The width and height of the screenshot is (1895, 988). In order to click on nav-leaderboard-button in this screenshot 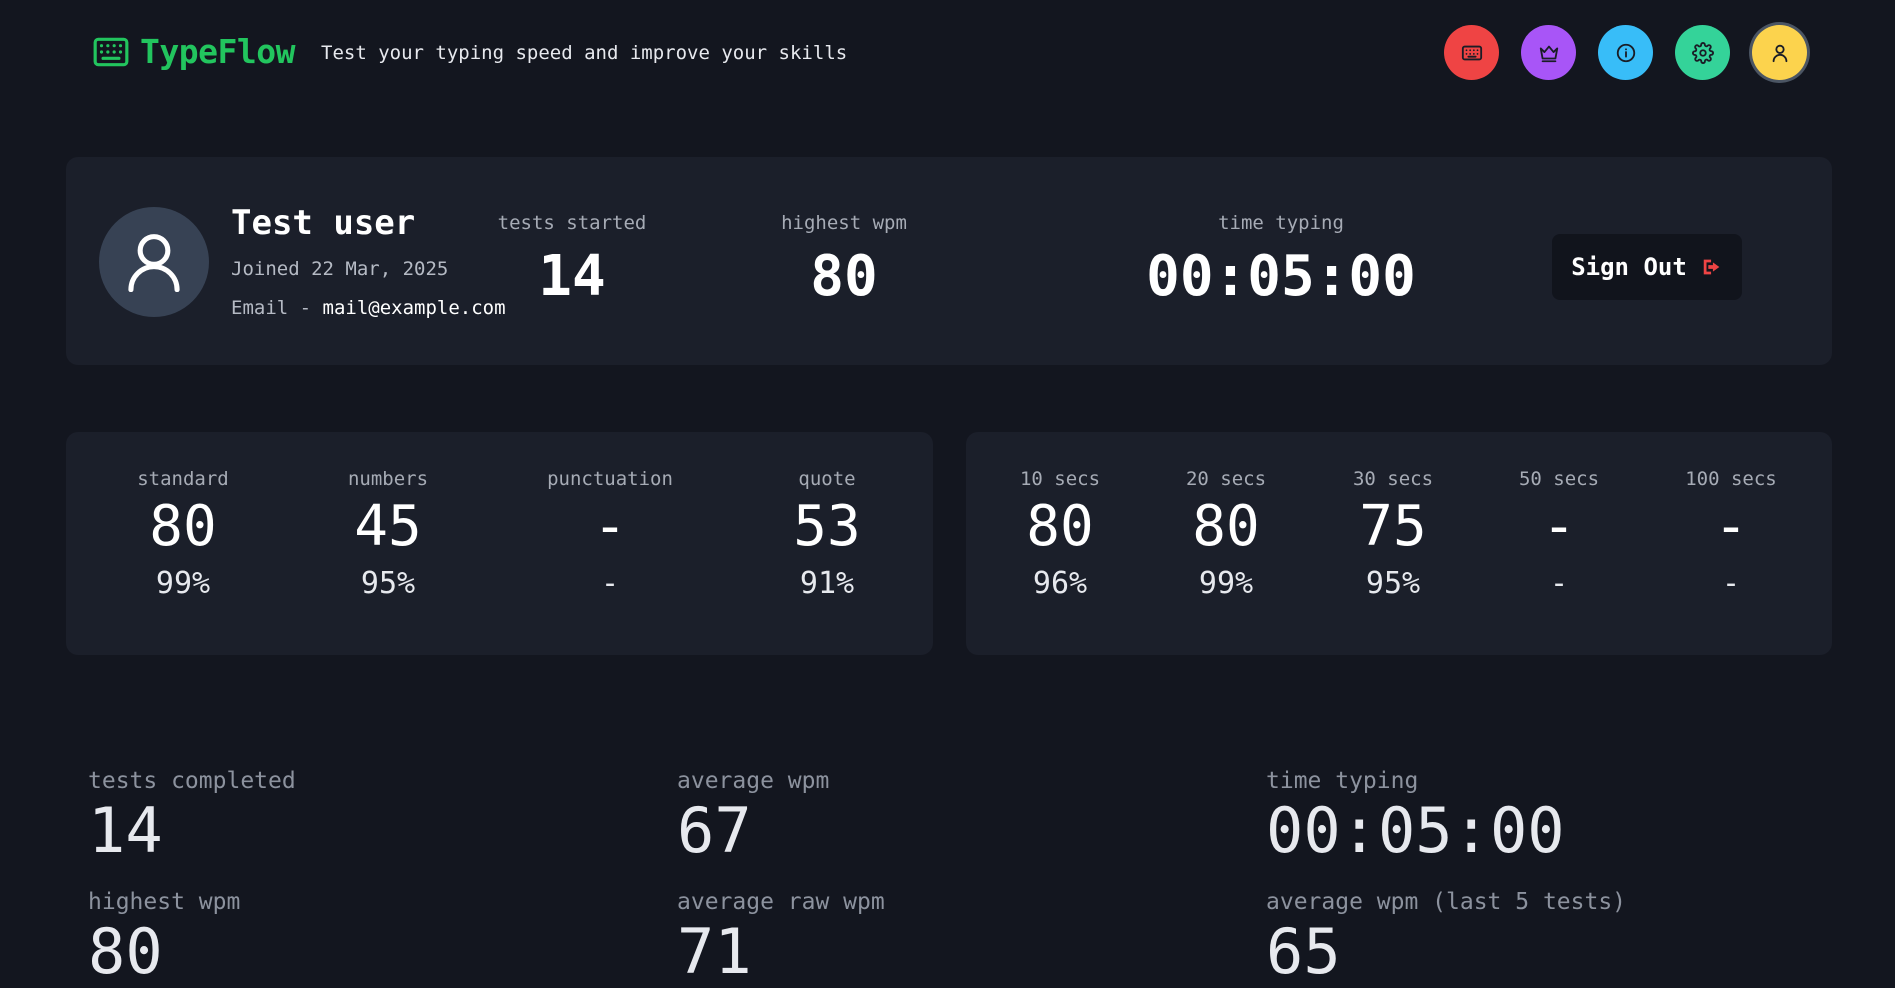, I will do `click(1548, 52)`.